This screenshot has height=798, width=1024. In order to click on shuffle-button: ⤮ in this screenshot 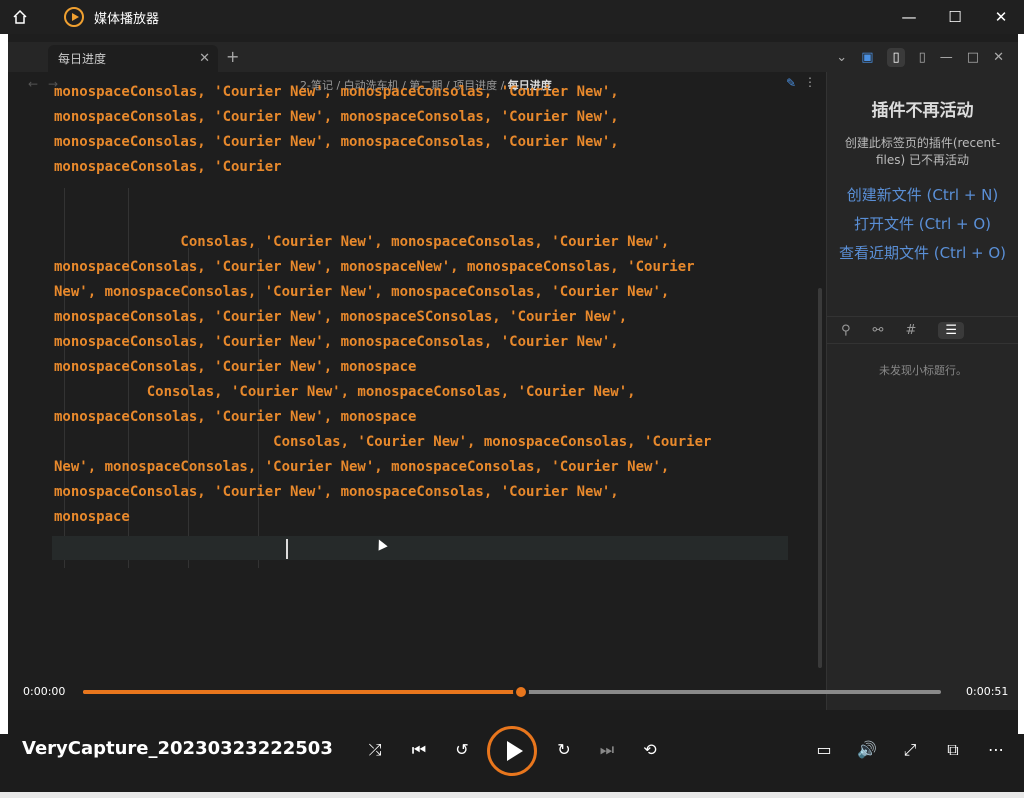, I will do `click(375, 750)`.